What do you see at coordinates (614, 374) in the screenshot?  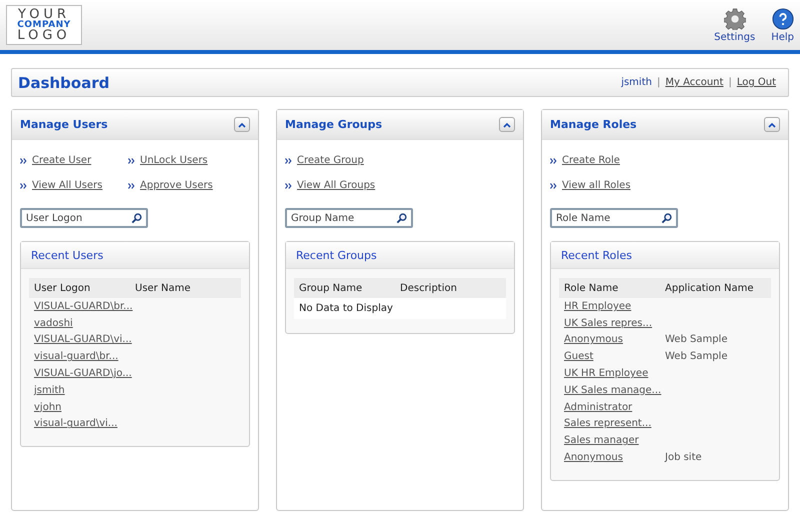 I see `table-link: UK HR Employee` at bounding box center [614, 374].